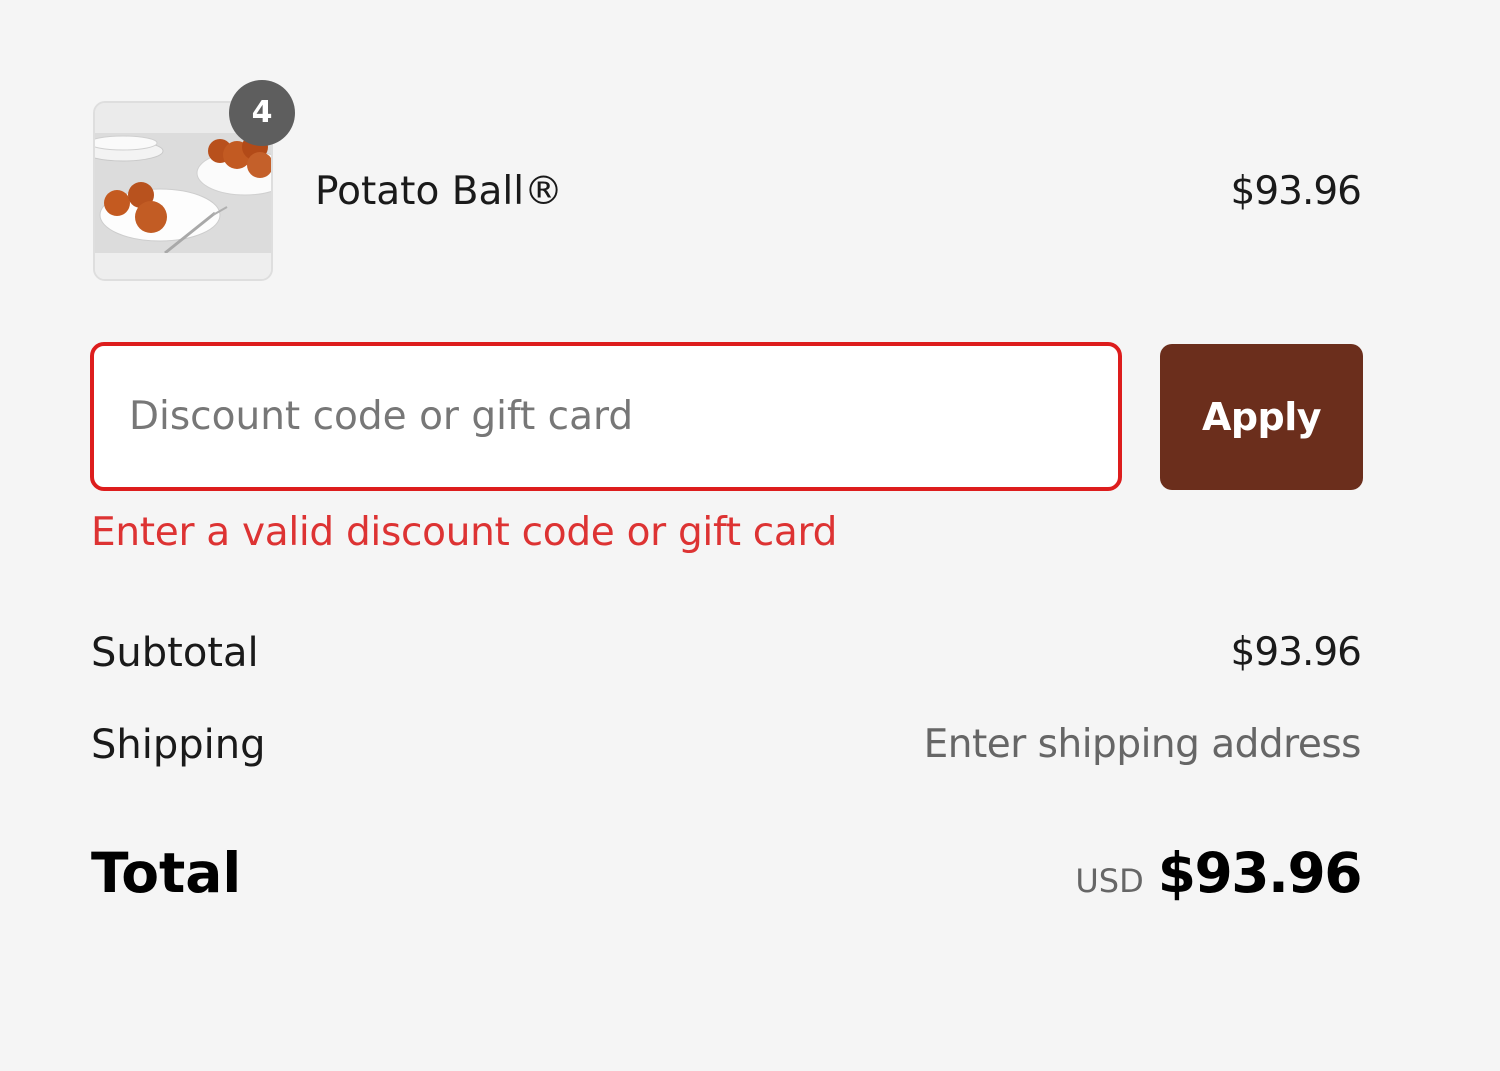 This screenshot has height=1071, width=1500. Describe the element at coordinates (464, 532) in the screenshot. I see `discount-error-message: Enter a valid discount code or gift card` at that location.